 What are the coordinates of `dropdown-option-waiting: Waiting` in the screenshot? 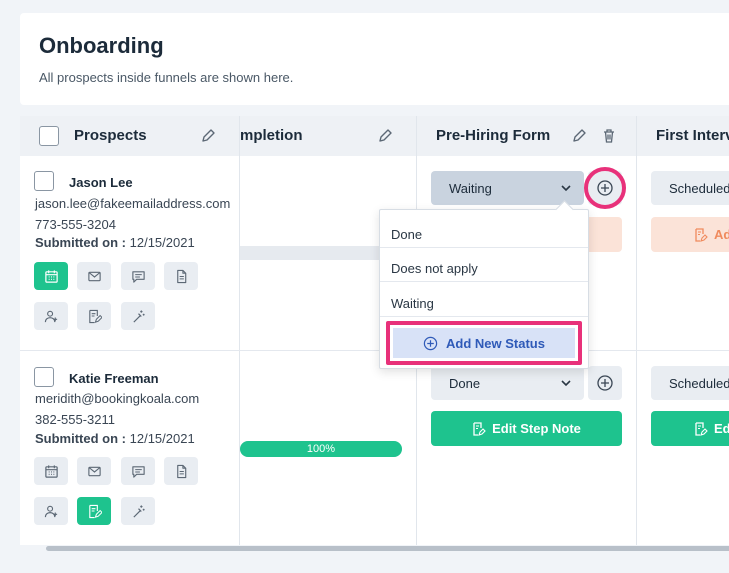 It's located at (484, 300).